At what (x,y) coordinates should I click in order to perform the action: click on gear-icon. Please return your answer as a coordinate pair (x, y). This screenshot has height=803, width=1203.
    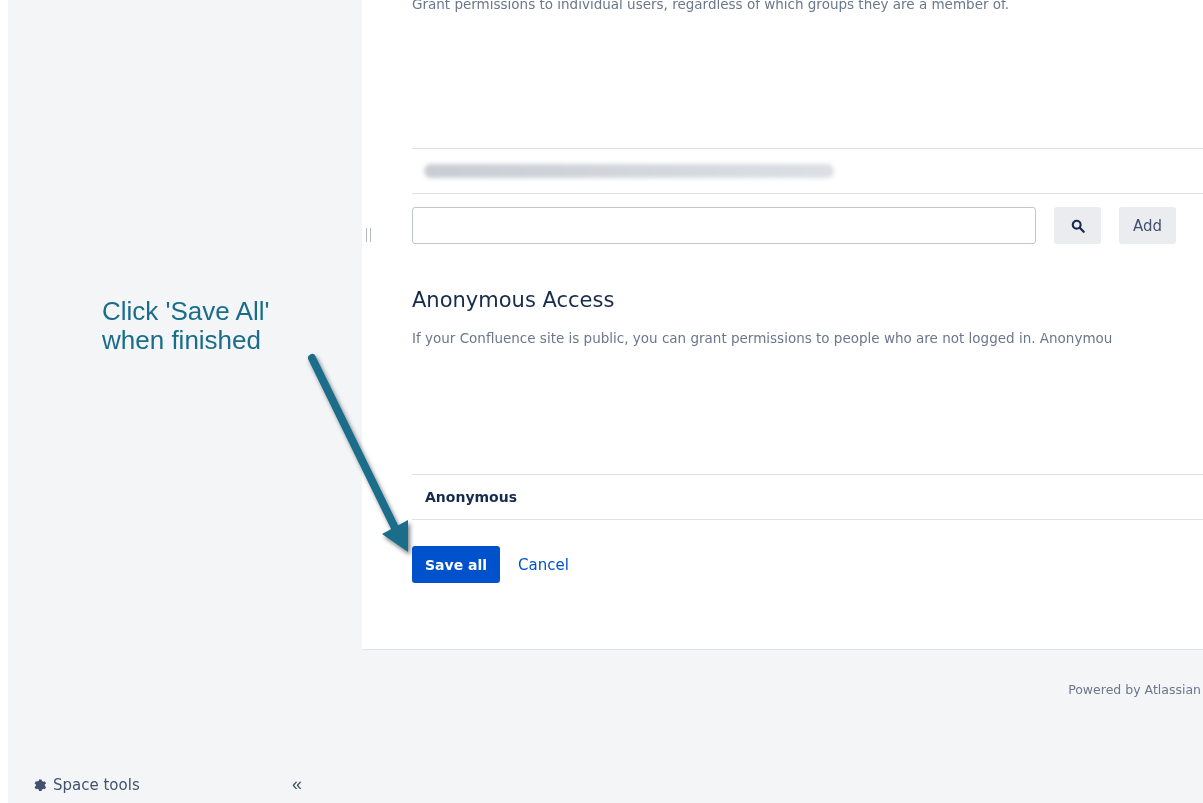
    Looking at the image, I should click on (39, 784).